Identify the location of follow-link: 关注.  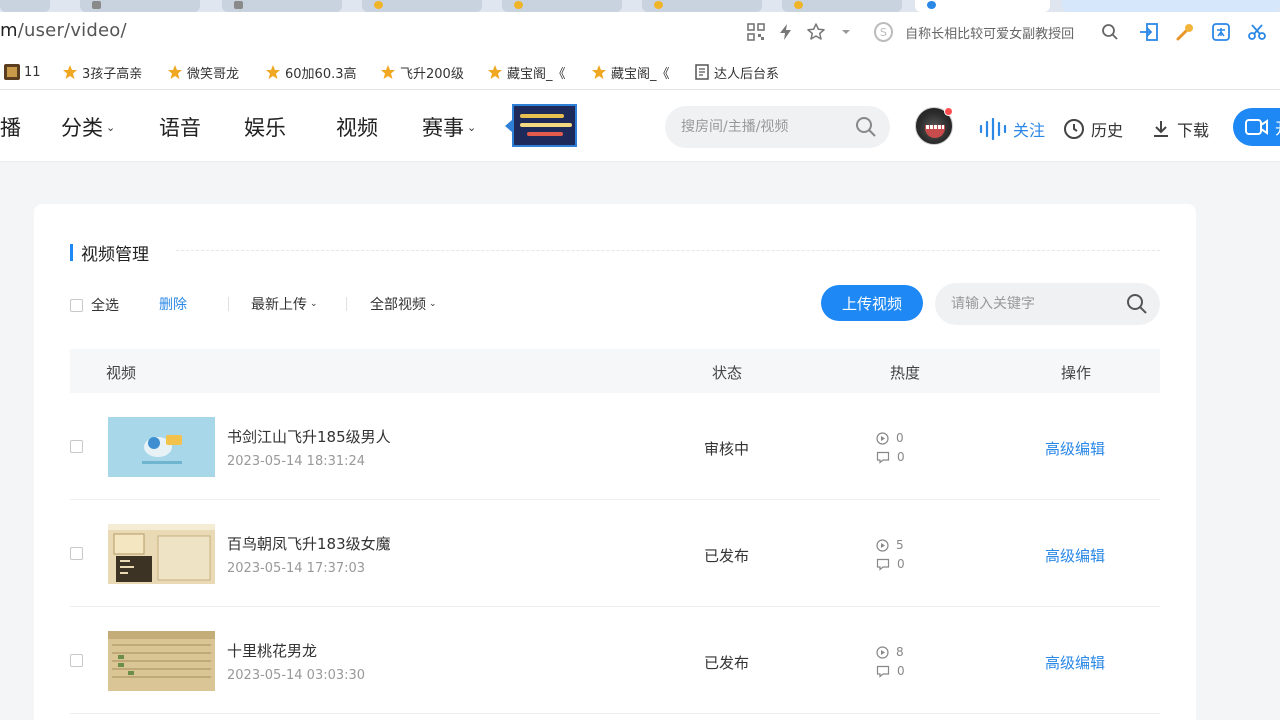
(1012, 129).